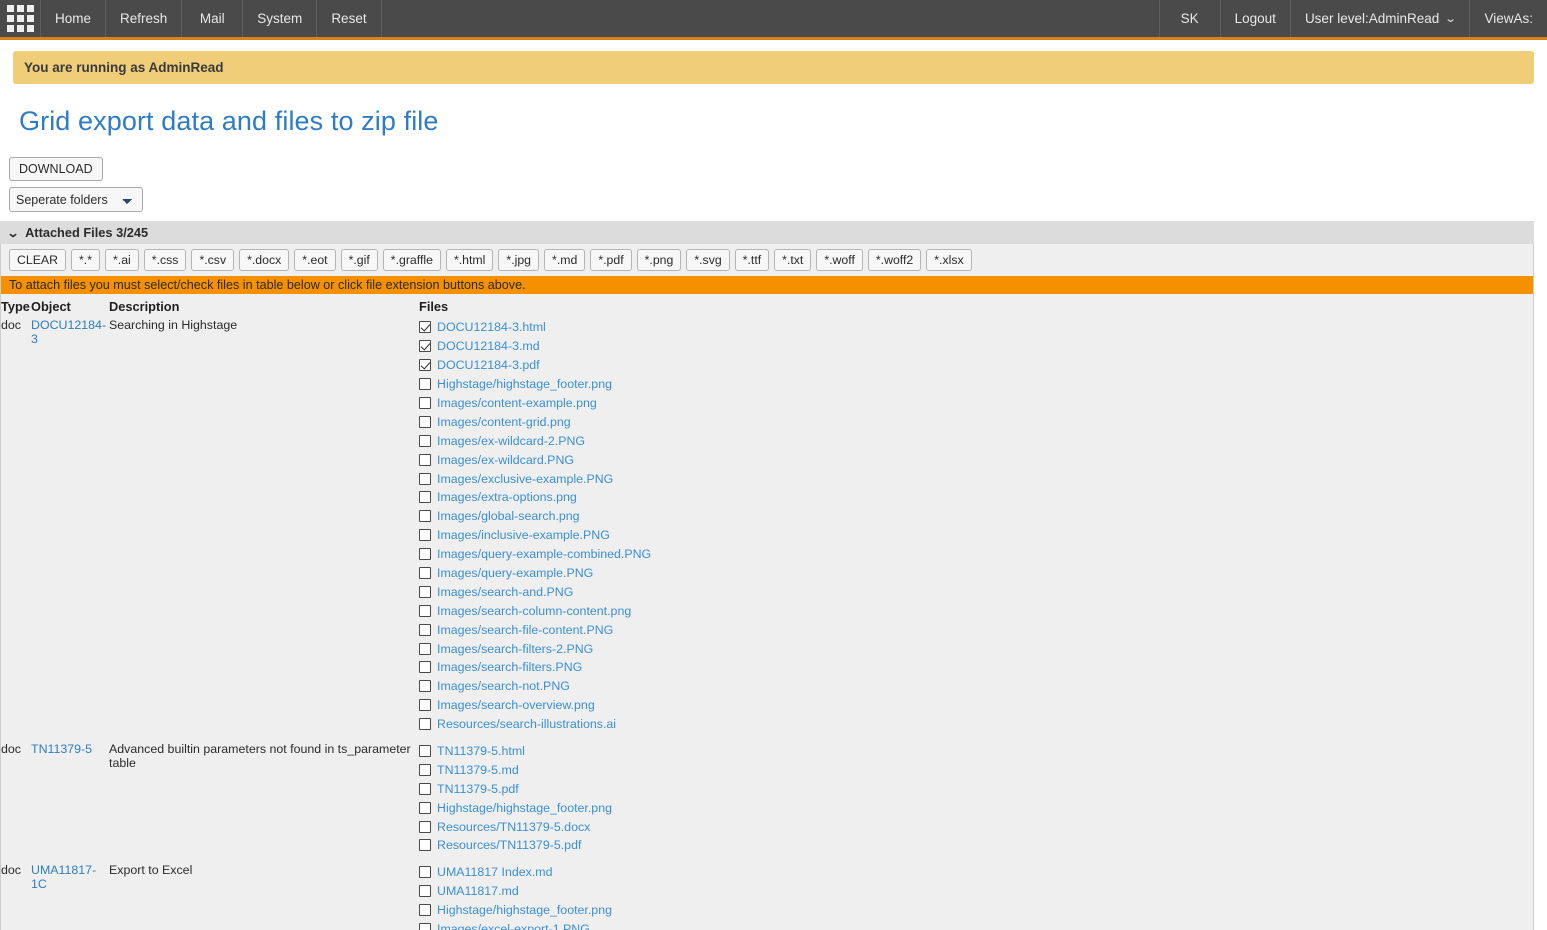  I want to click on file-link: UMA11817 Index.md, so click(494, 872).